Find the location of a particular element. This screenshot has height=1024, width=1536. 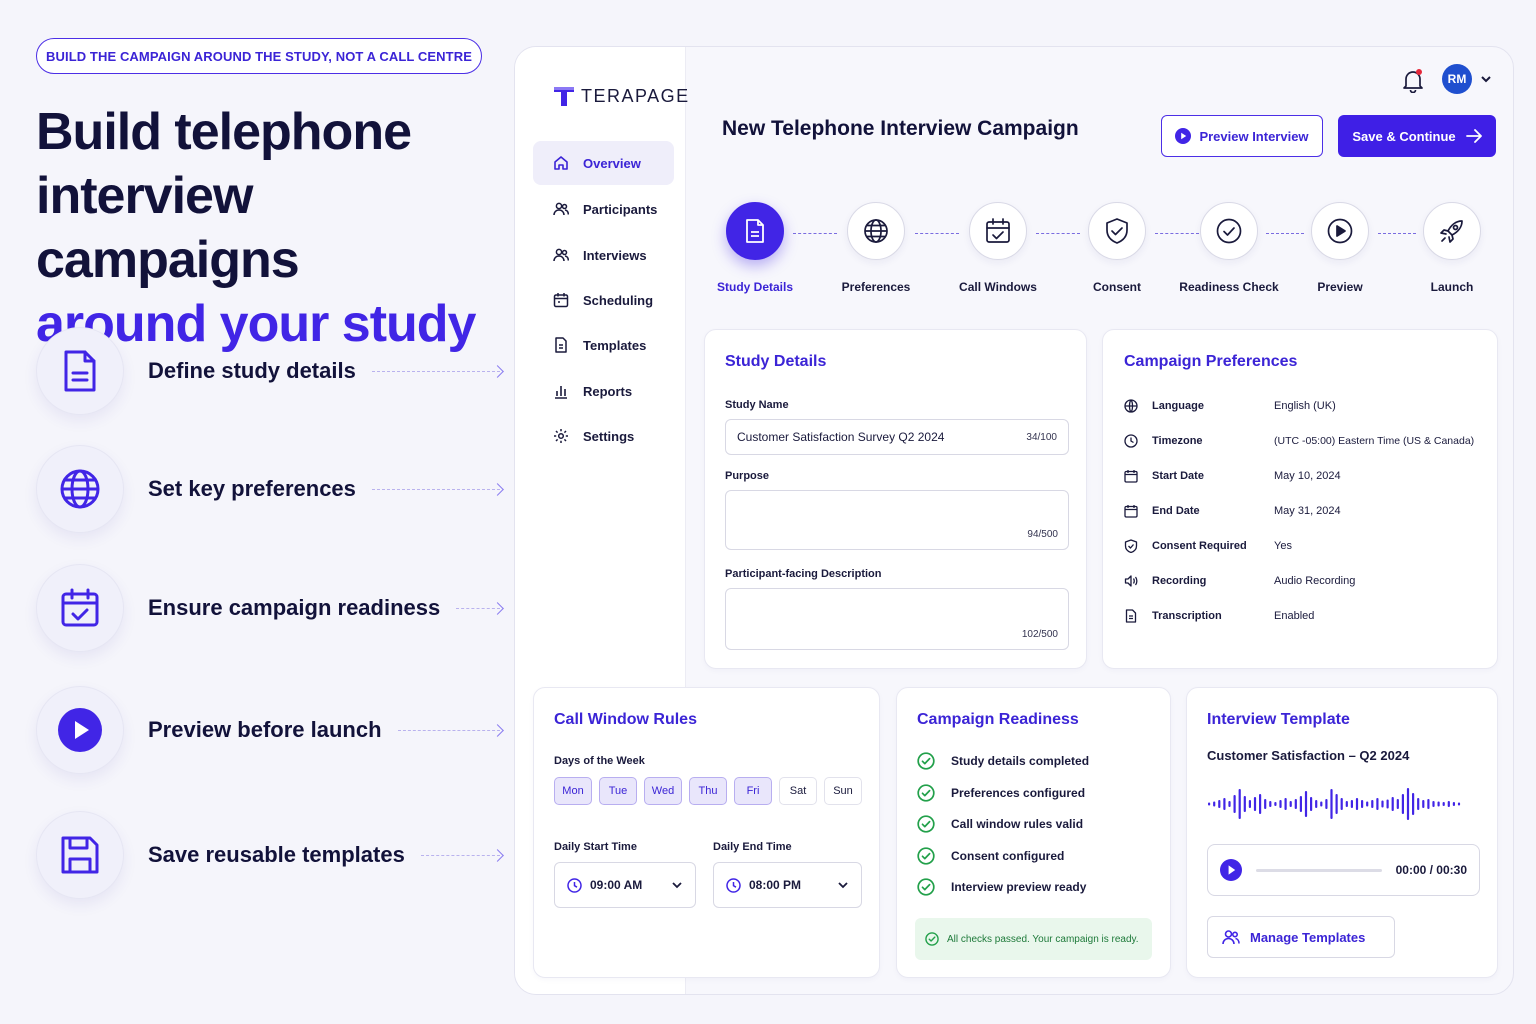

shield-check-icon is located at coordinates (1131, 546).